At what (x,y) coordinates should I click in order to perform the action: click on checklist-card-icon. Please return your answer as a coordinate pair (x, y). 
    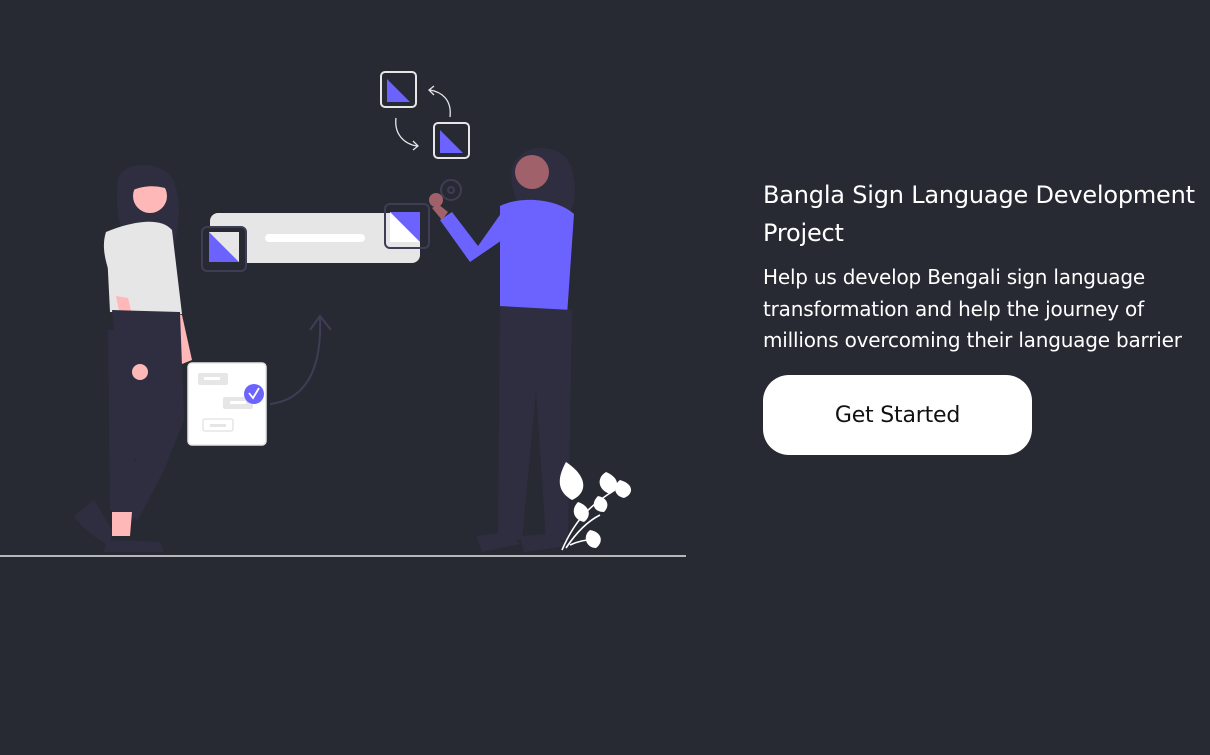
    Looking at the image, I should click on (227, 404).